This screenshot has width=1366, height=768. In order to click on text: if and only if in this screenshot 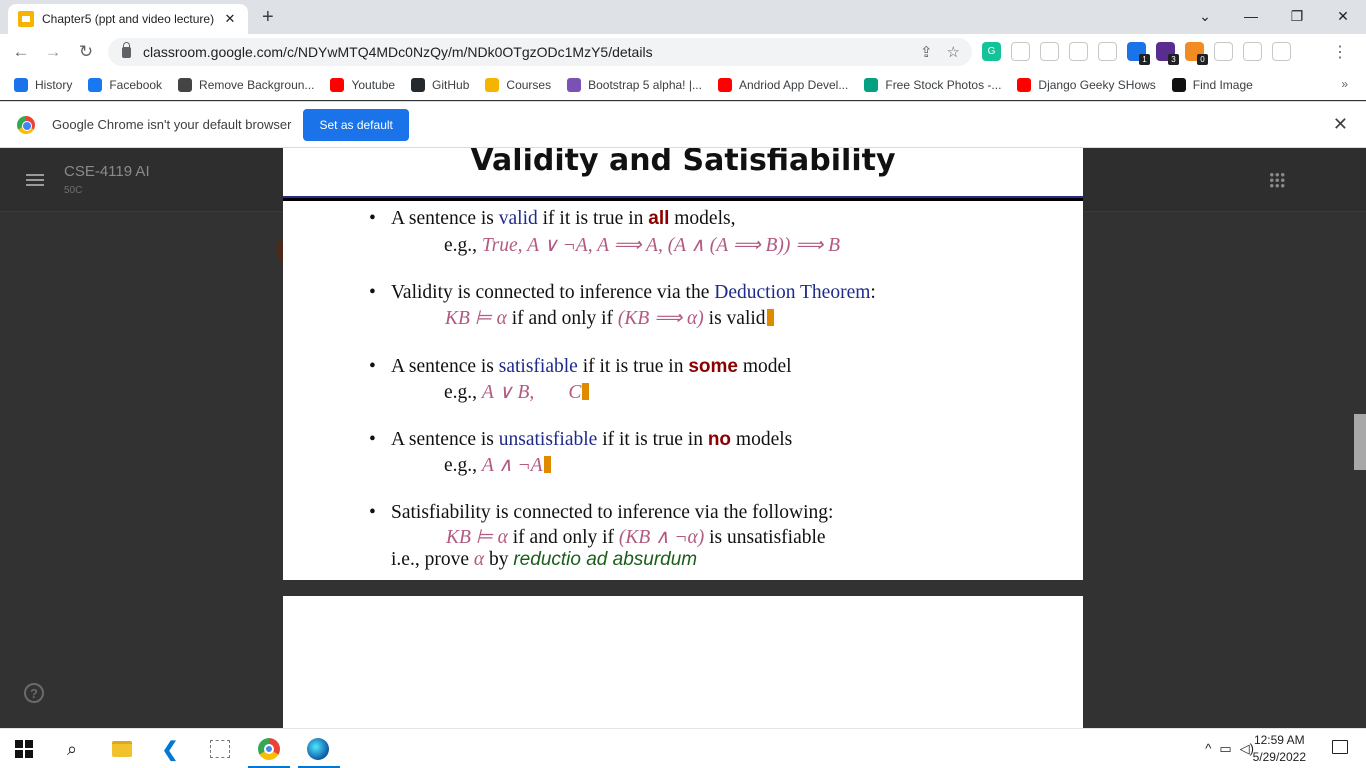, I will do `click(562, 318)`.